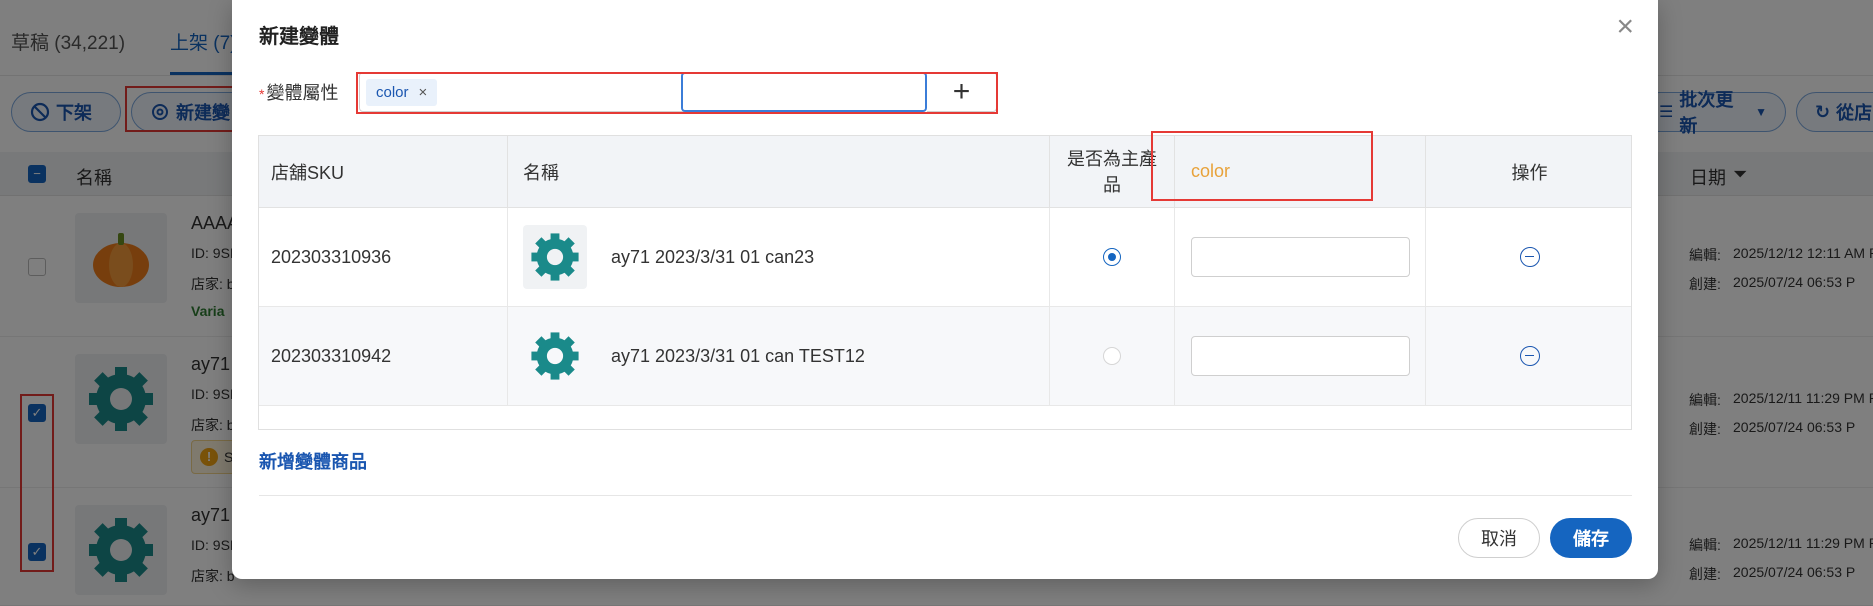 Image resolution: width=1873 pixels, height=606 pixels. Describe the element at coordinates (1528, 172) in the screenshot. I see `header-action: 操作` at that location.